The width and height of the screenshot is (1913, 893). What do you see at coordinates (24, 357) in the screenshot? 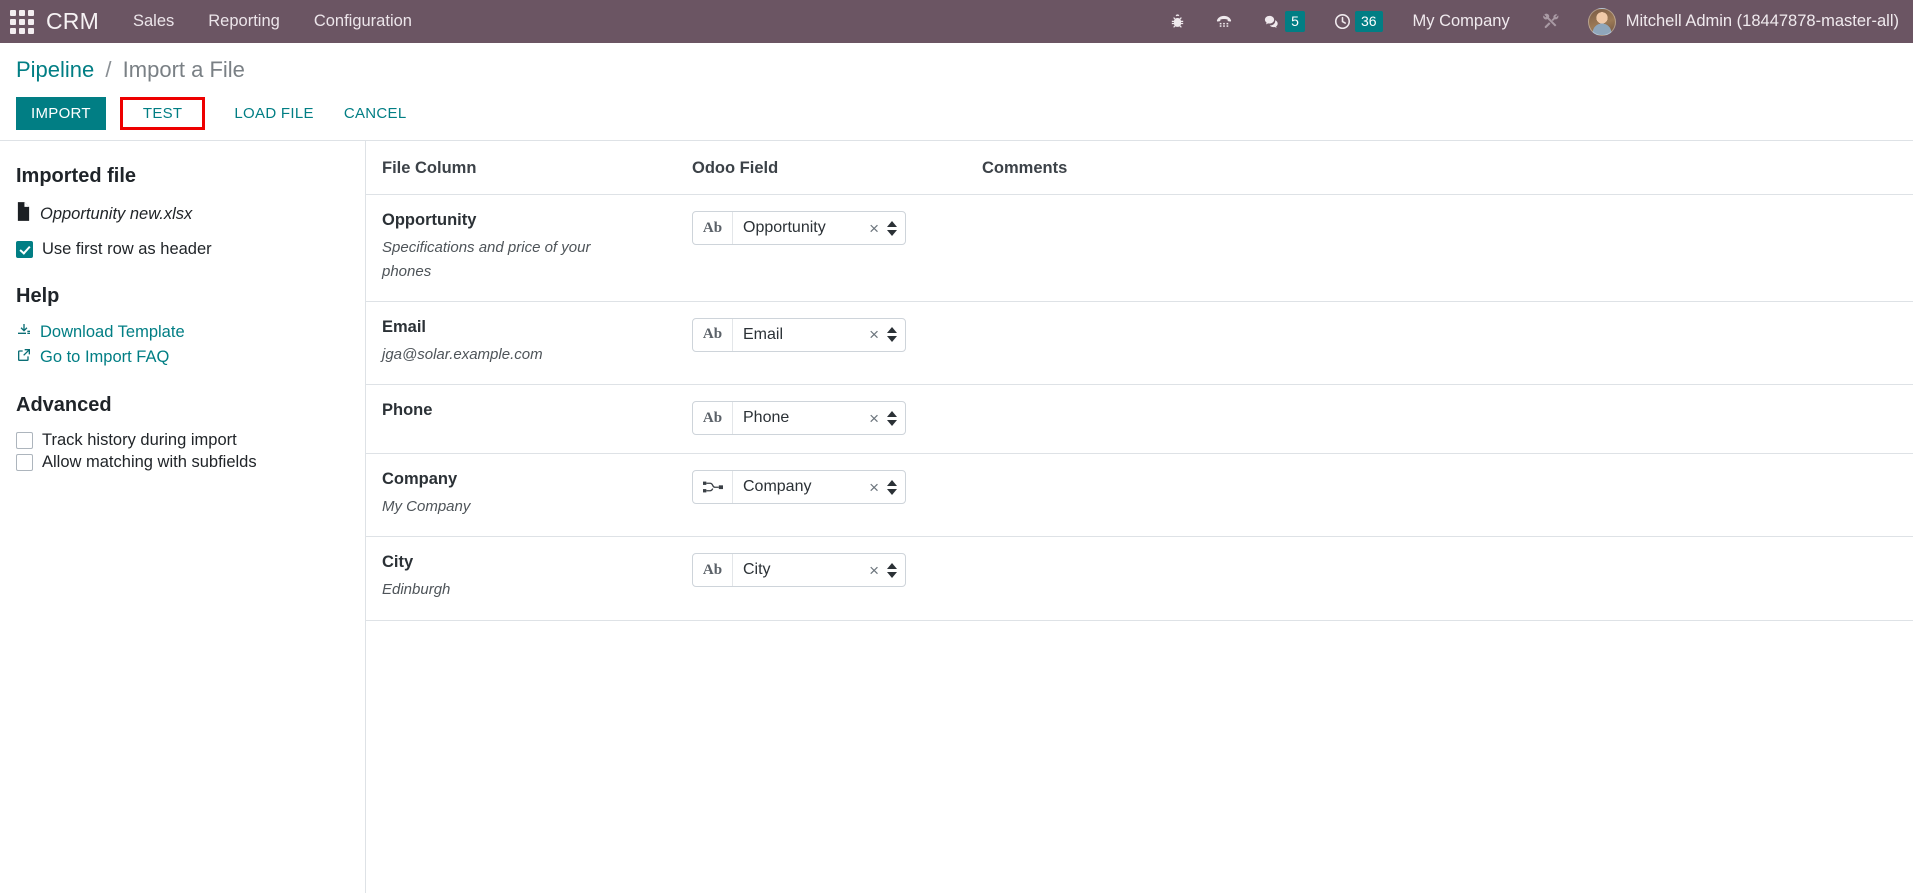
I see `external-link-icon` at bounding box center [24, 357].